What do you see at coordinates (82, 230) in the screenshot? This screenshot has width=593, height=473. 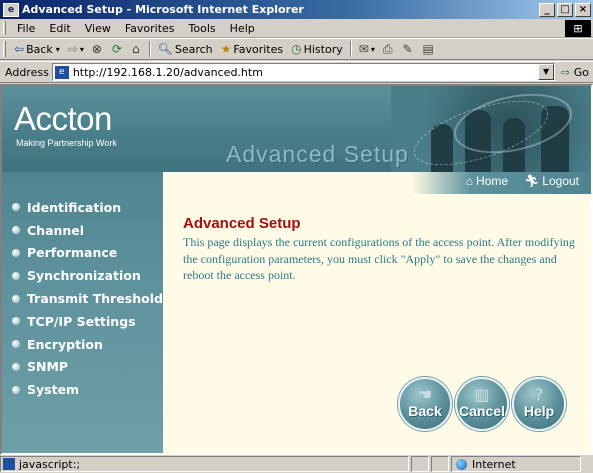 I see `sidebar-item-channel: Channel` at bounding box center [82, 230].